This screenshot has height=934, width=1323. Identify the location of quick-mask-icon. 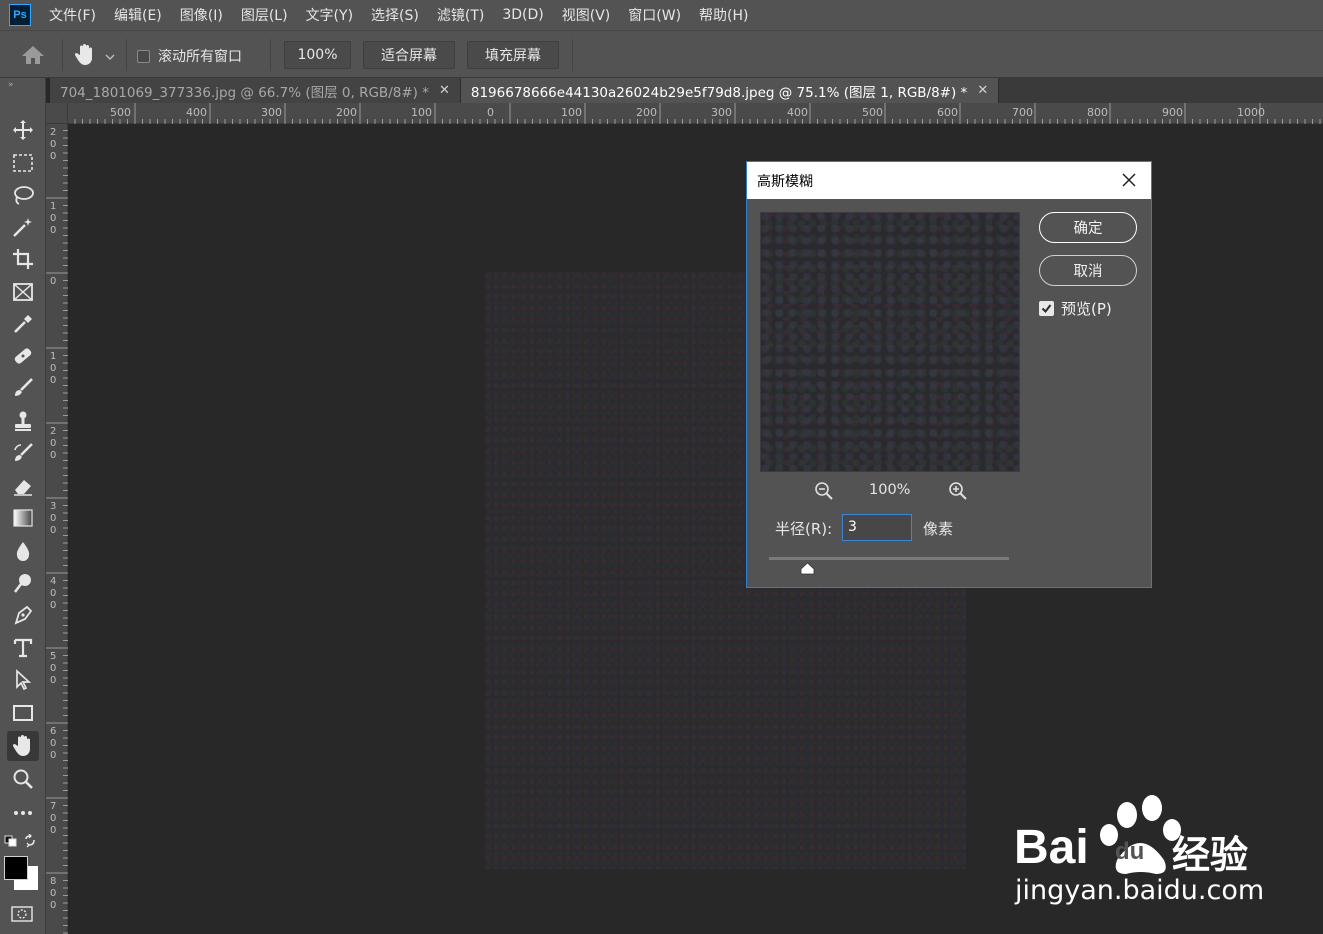
(22, 916).